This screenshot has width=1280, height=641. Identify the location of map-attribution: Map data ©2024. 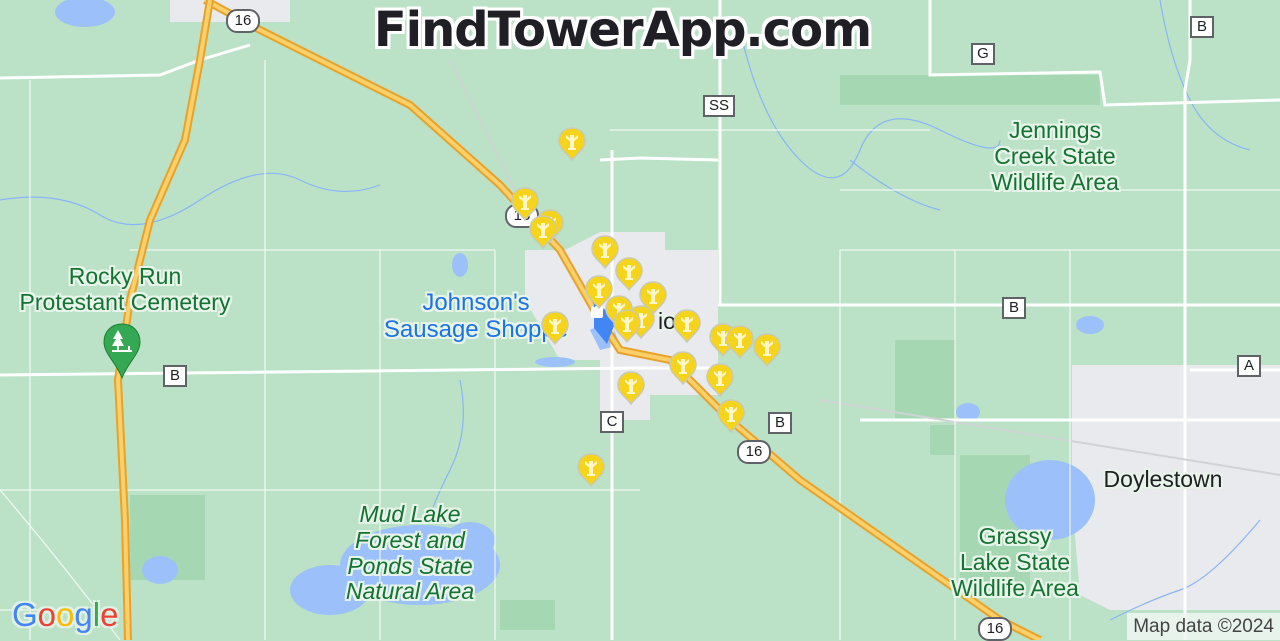
(1203, 626).